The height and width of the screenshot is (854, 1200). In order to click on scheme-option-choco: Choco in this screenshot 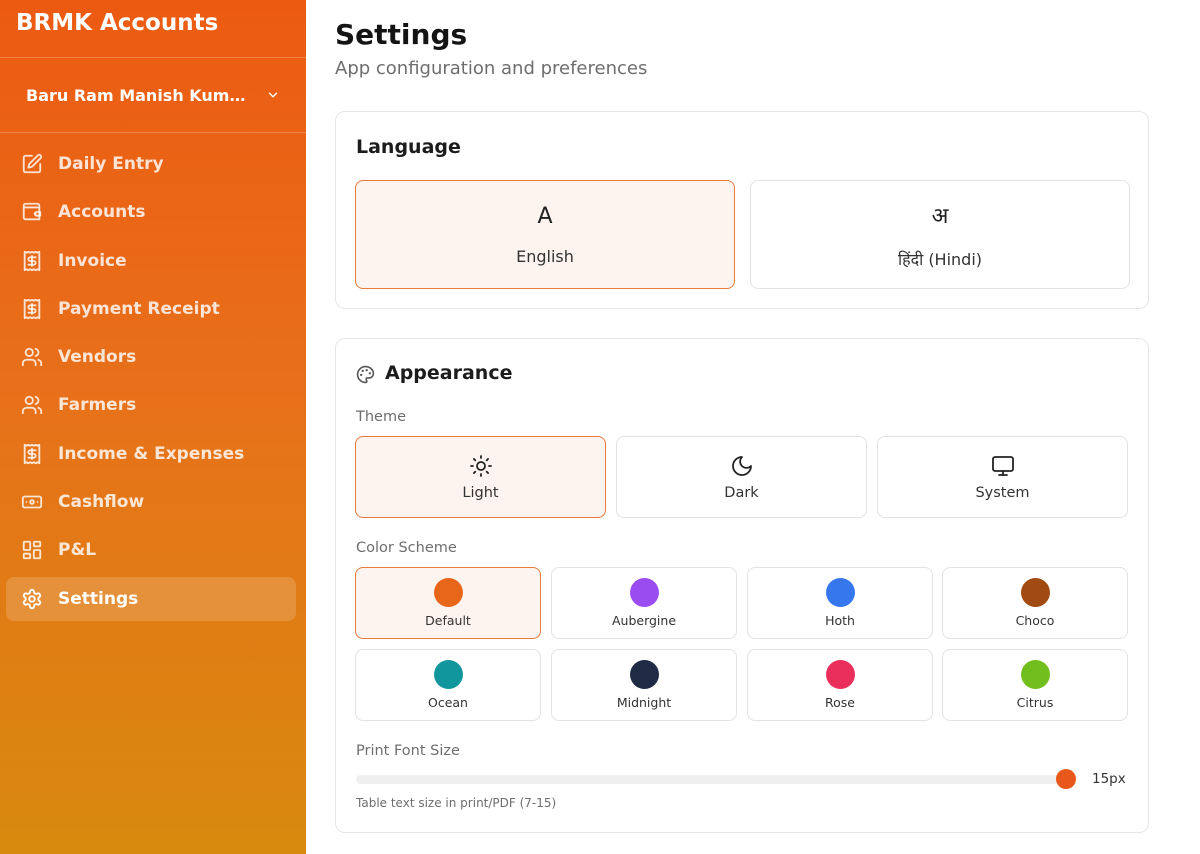, I will do `click(1035, 603)`.